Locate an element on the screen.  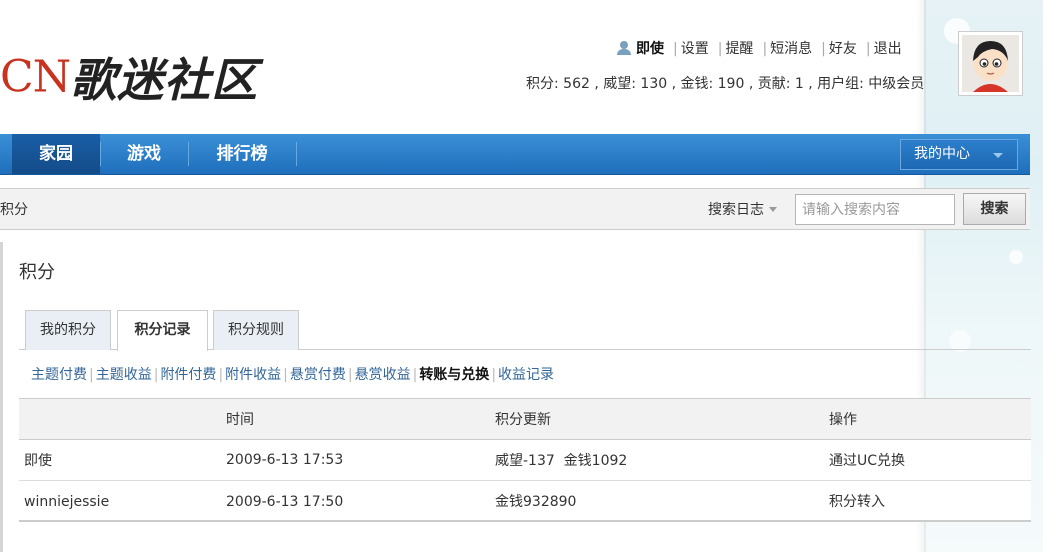
subnav-topic-pay: 主题付费 is located at coordinates (59, 375).